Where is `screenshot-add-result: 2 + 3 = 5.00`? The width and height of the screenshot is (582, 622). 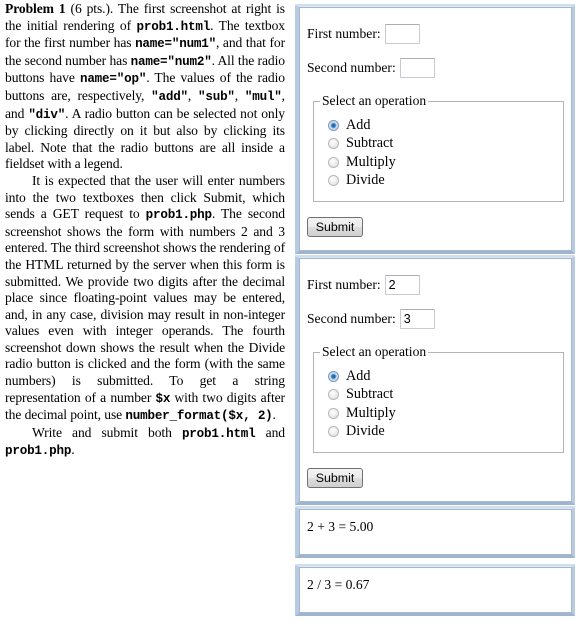 screenshot-add-result: 2 + 3 = 5.00 is located at coordinates (435, 532).